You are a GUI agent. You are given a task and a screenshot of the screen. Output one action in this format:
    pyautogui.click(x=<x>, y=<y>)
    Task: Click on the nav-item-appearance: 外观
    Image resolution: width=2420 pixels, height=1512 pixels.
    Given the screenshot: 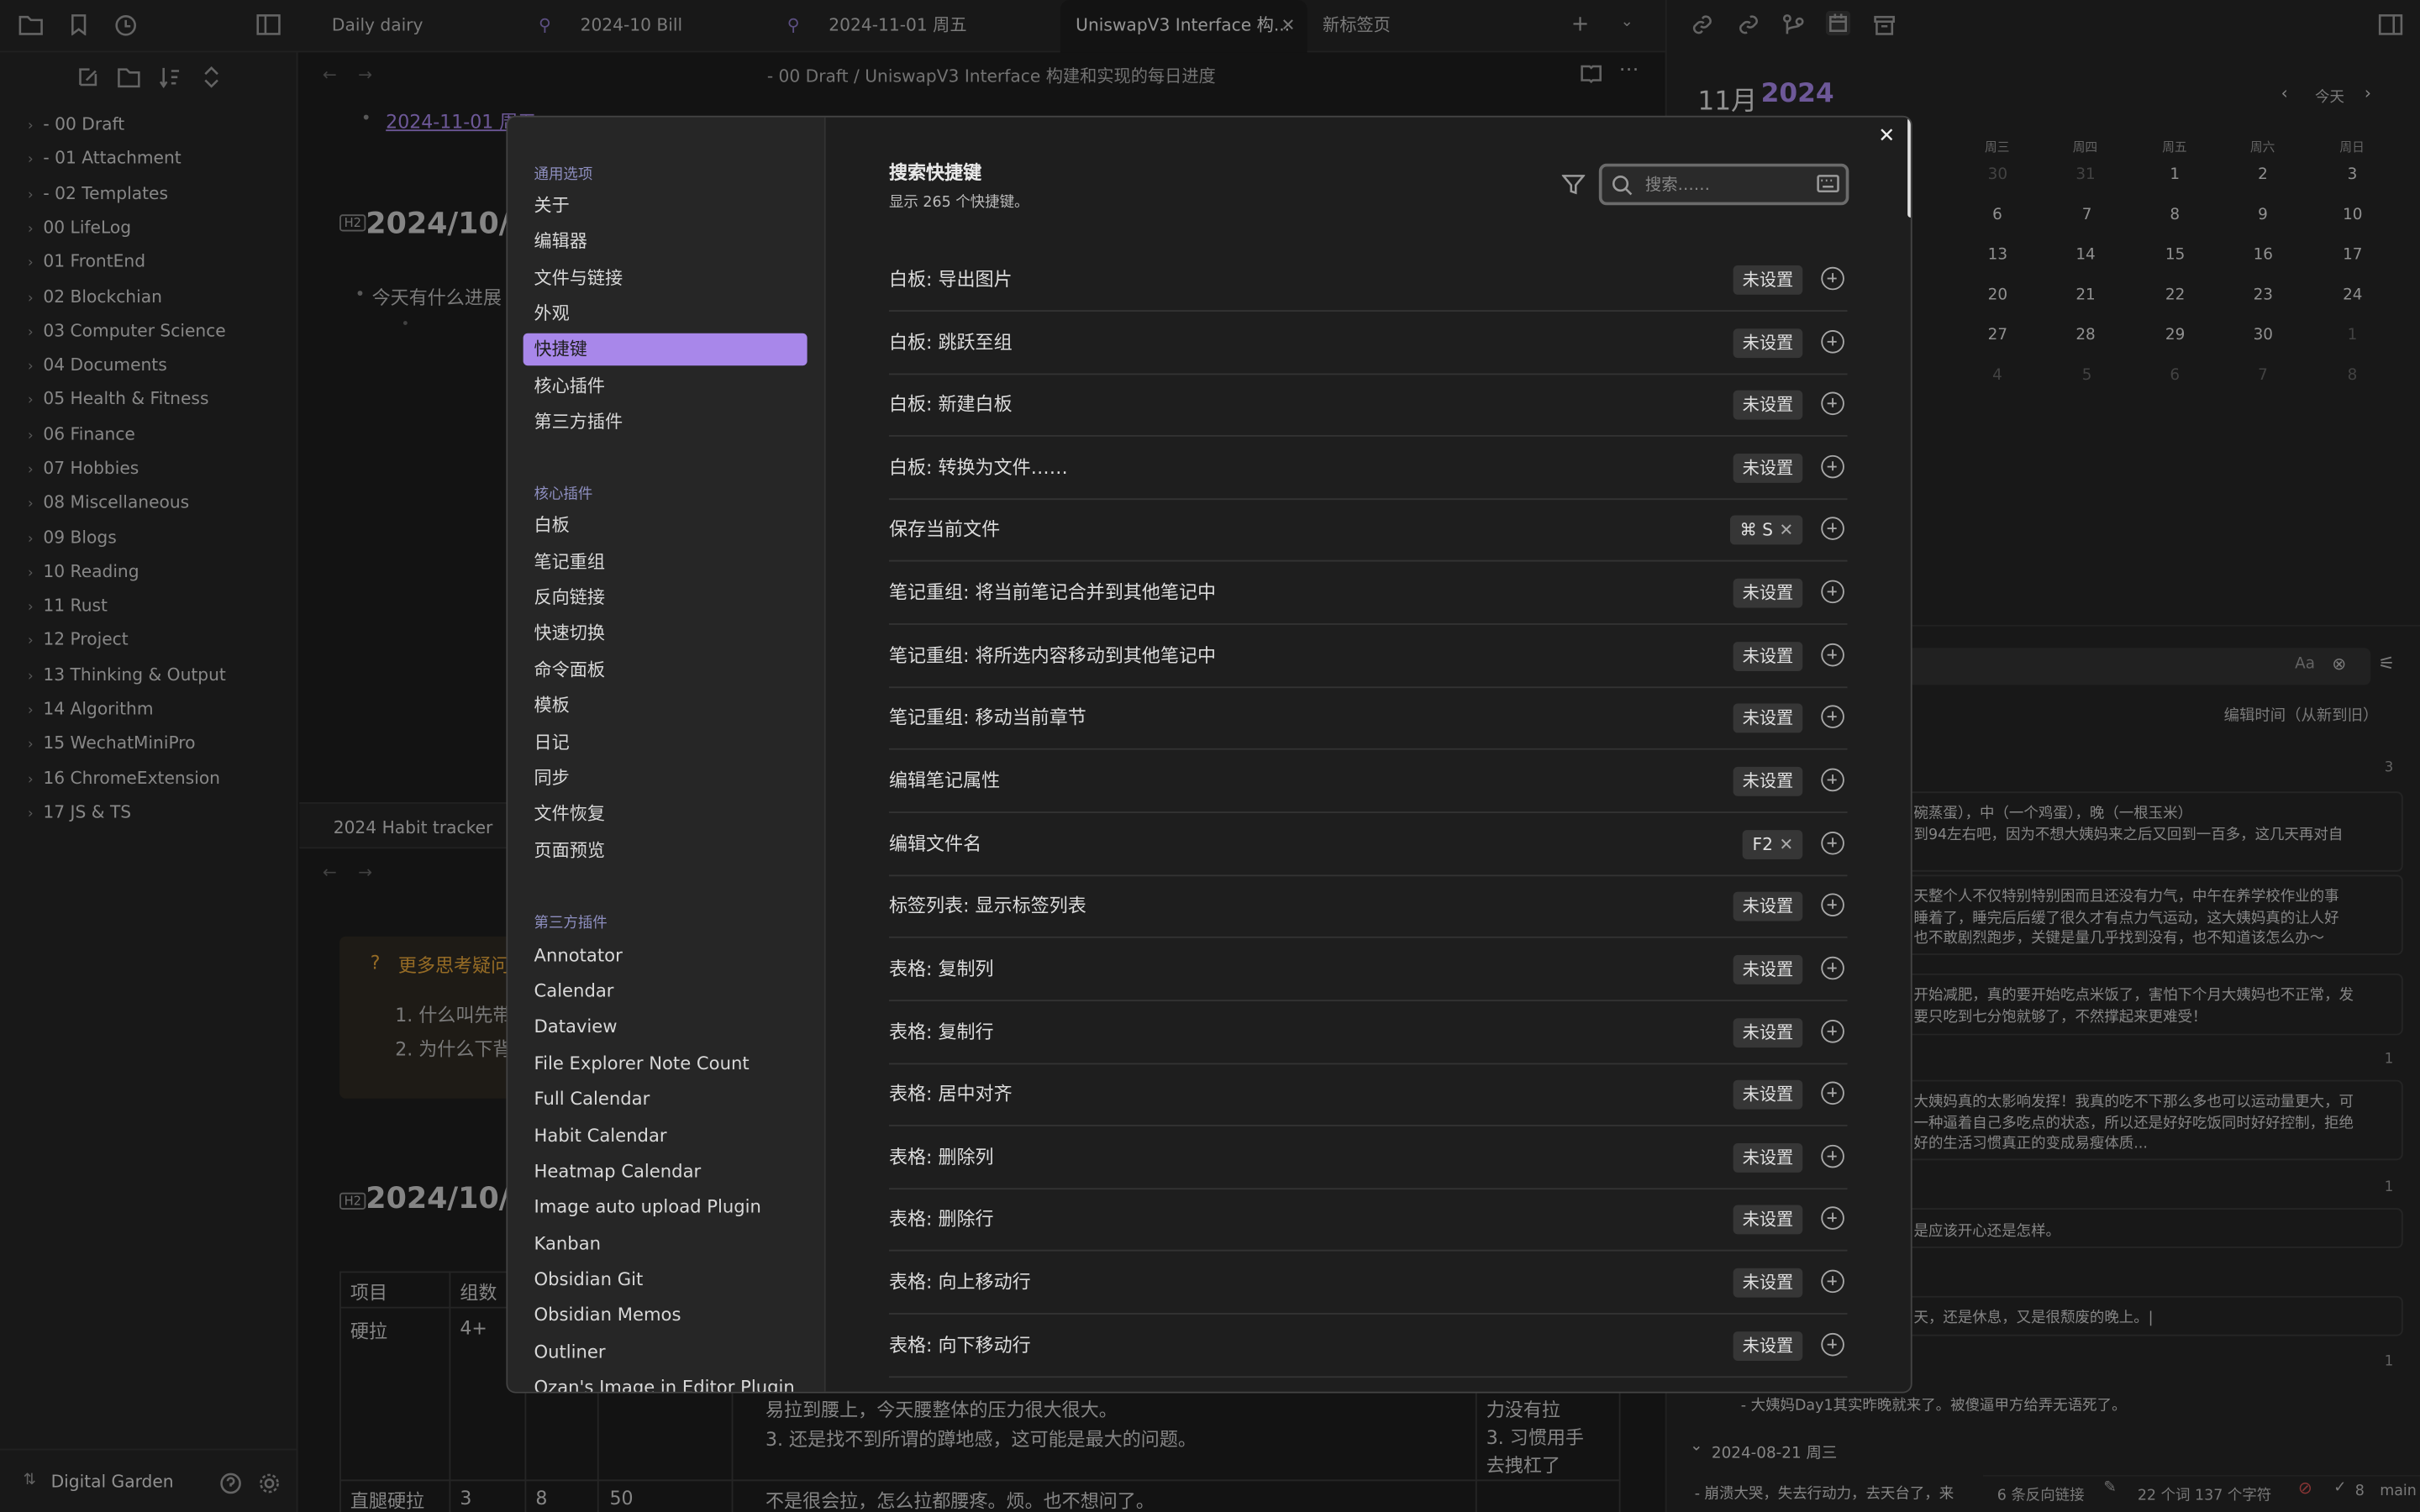 What is the action you would take?
    pyautogui.click(x=665, y=313)
    